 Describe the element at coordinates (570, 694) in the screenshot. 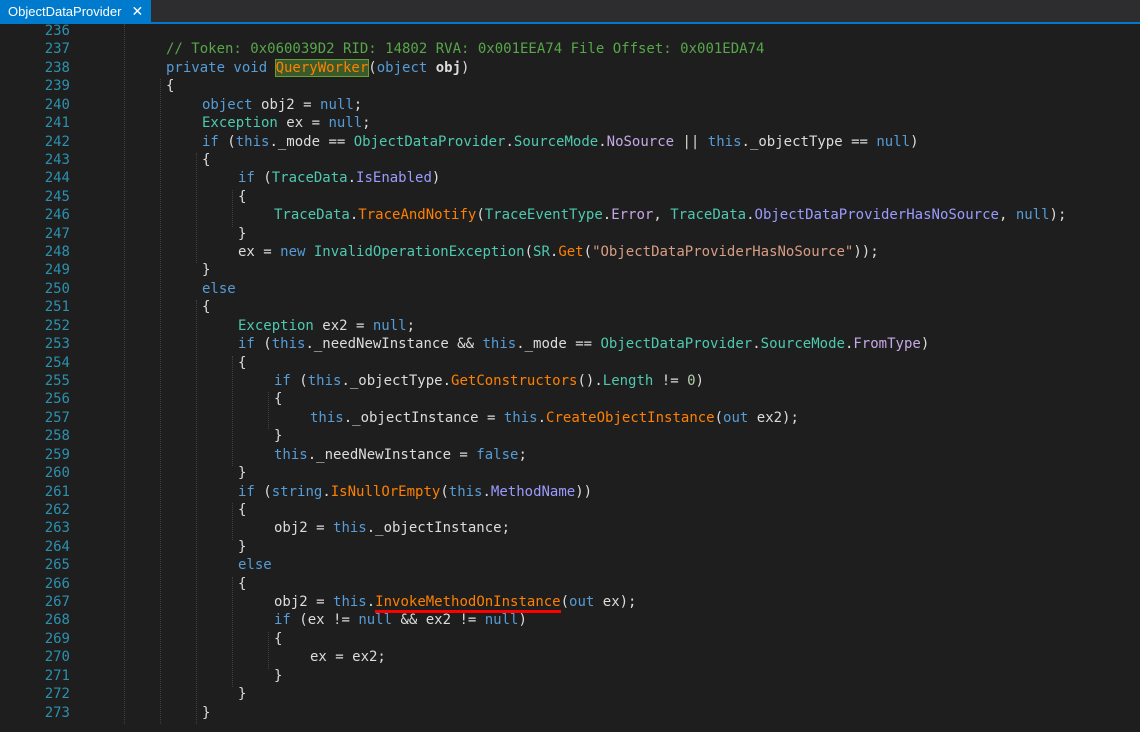

I see `code-line: 272}` at that location.